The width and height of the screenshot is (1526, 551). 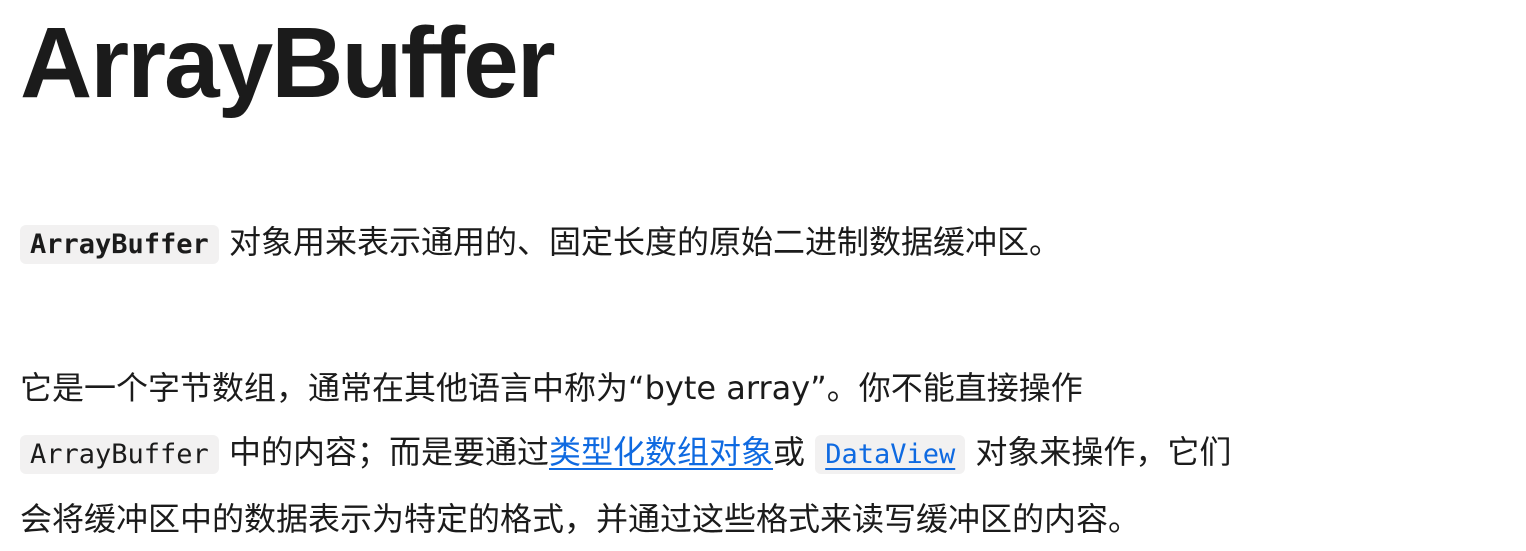 I want to click on page-title: ArrayBuffer, so click(x=288, y=63).